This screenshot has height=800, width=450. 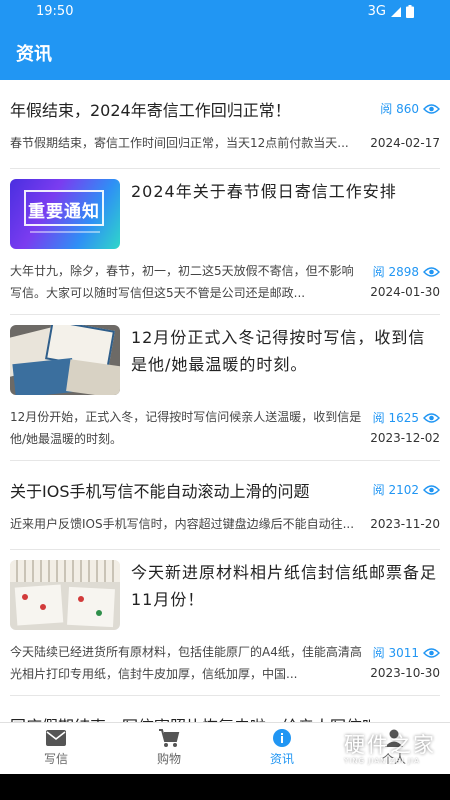 What do you see at coordinates (169, 750) in the screenshot?
I see `nav-tab-shop: 购物` at bounding box center [169, 750].